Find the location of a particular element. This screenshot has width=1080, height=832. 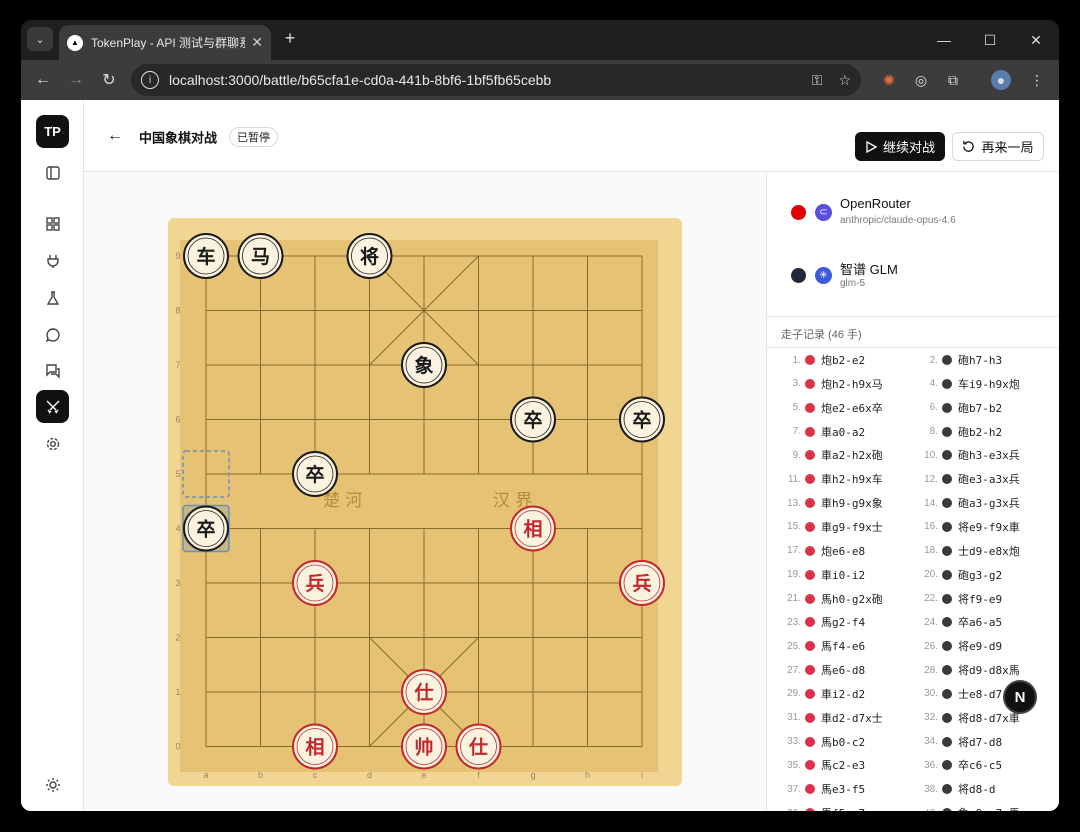

sidebar-item-plug is located at coordinates (52, 260).